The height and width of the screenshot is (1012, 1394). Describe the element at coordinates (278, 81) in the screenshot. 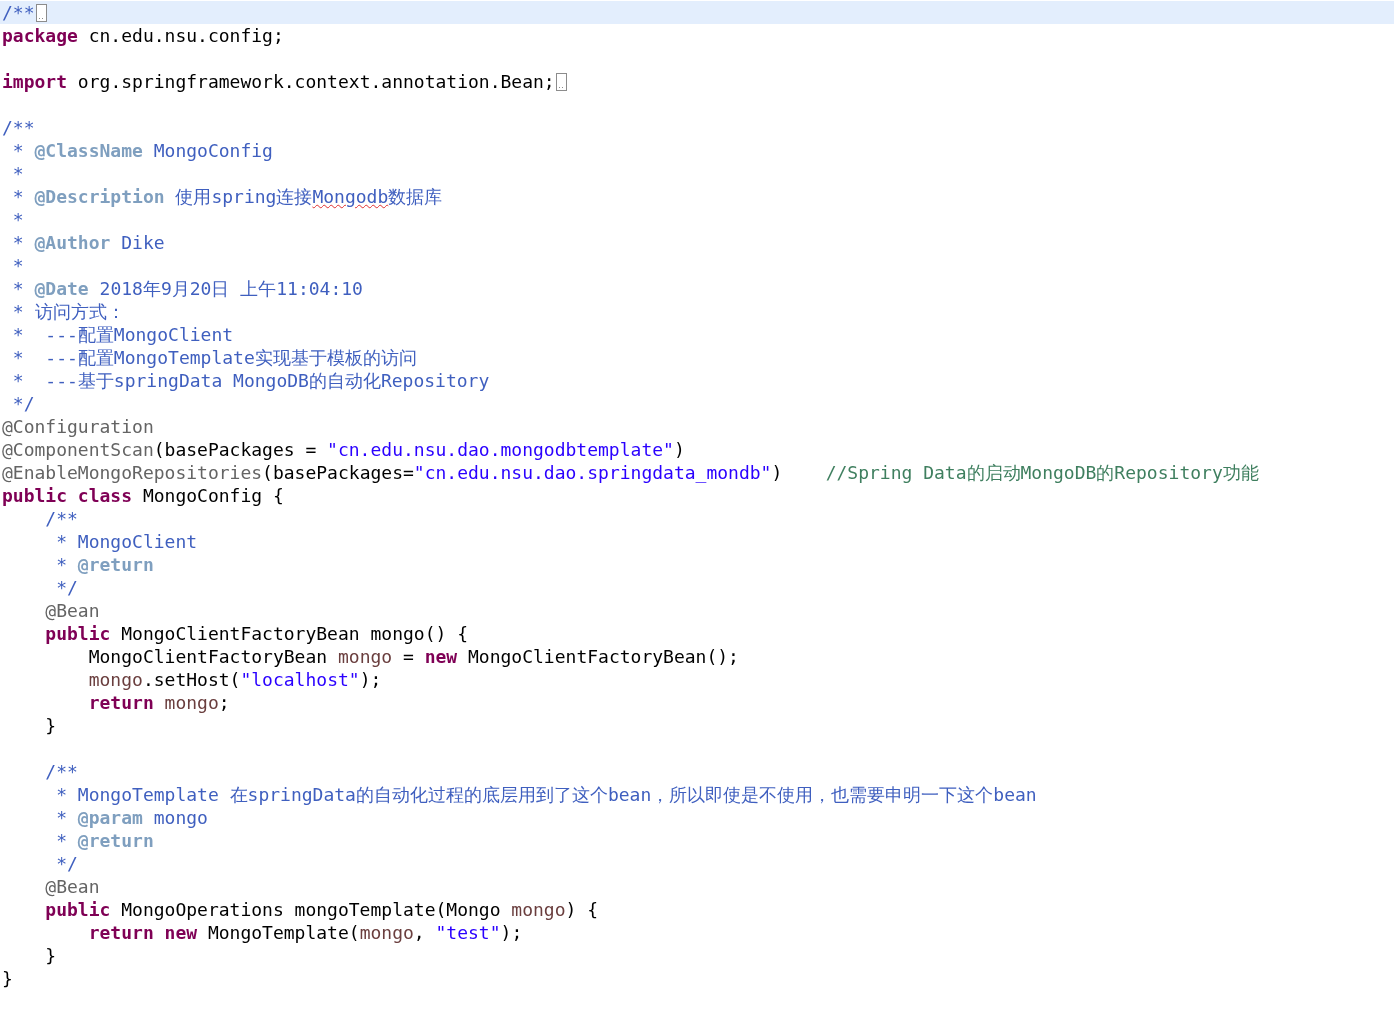

I see `code-line: import org.springframework.context.annotation.Bean;` at that location.